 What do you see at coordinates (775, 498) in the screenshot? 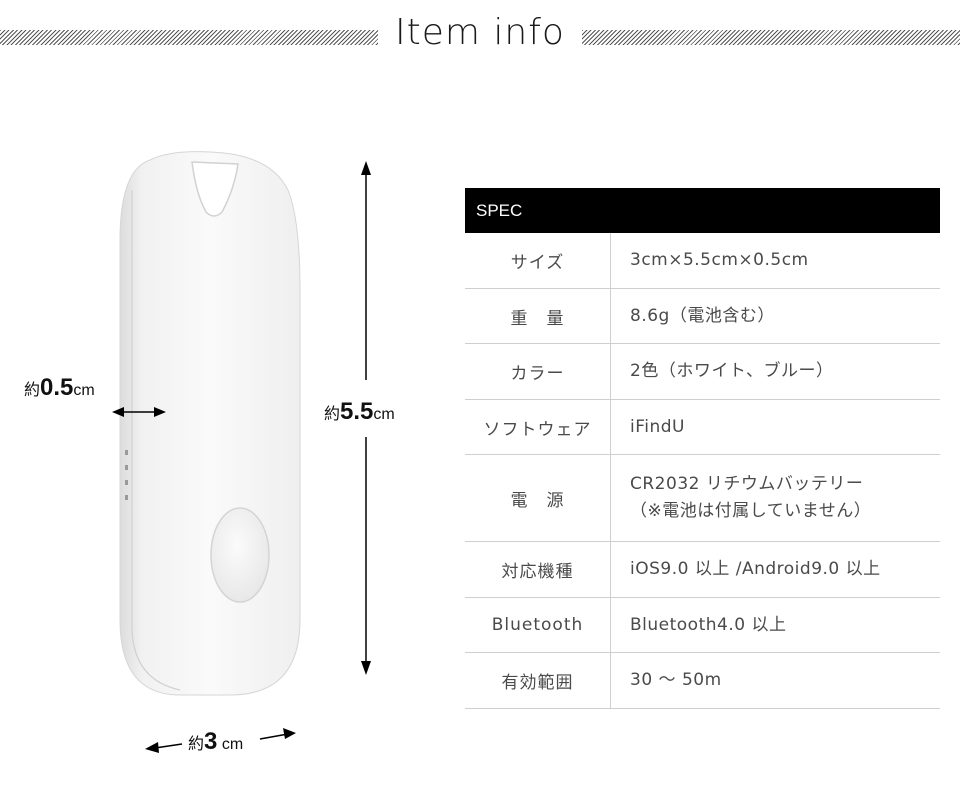
I see `spec-value: CR2032 リチウムバッテリー （※電池は付属していません）` at bounding box center [775, 498].